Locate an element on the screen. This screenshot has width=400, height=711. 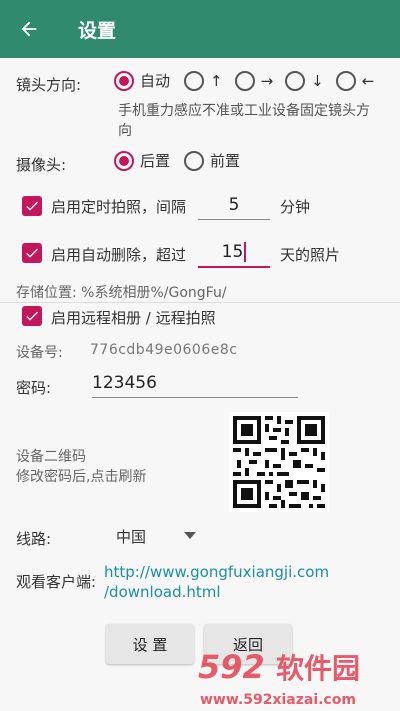
back-button is located at coordinates (29, 29).